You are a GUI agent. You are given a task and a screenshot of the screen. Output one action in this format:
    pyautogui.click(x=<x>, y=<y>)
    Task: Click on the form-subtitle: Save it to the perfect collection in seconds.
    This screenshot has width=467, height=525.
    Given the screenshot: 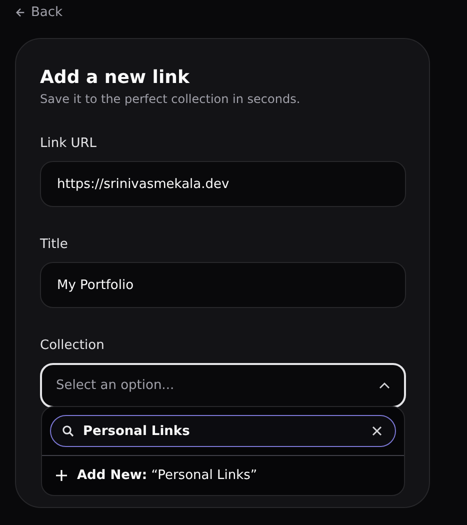 What is the action you would take?
    pyautogui.click(x=171, y=99)
    